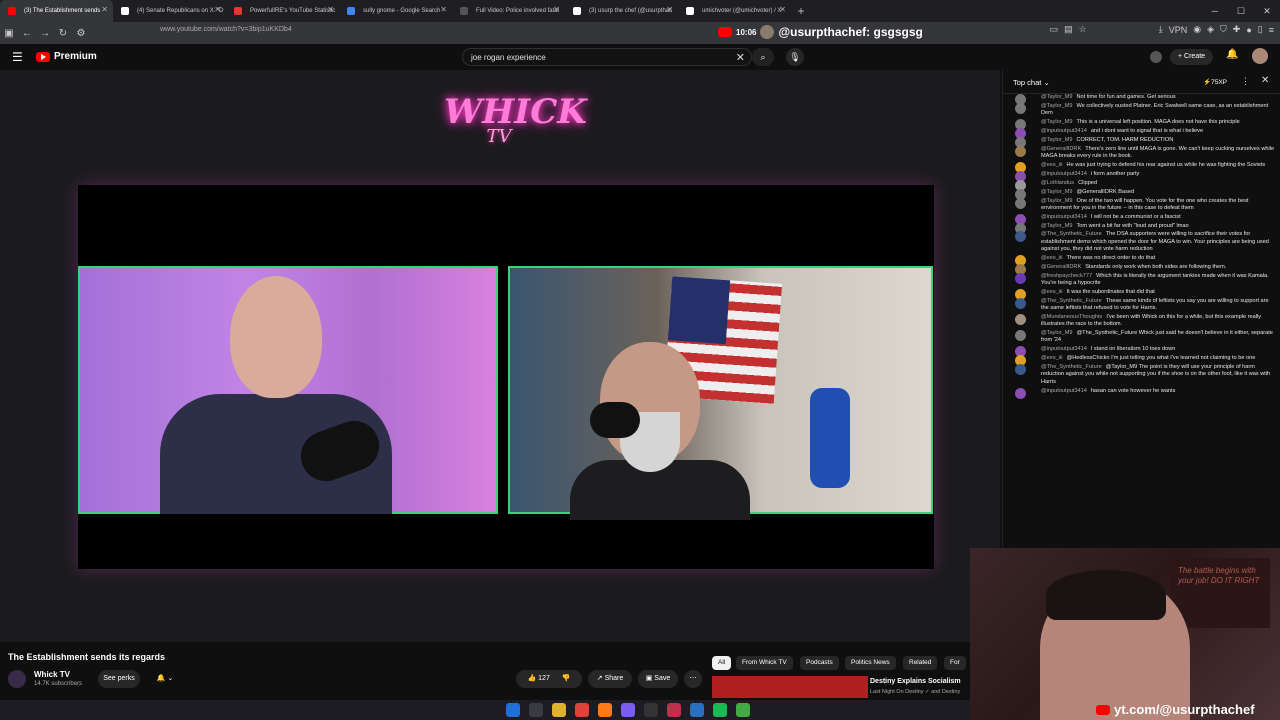 The height and width of the screenshot is (720, 1280). I want to click on chip-item: For, so click(955, 663).